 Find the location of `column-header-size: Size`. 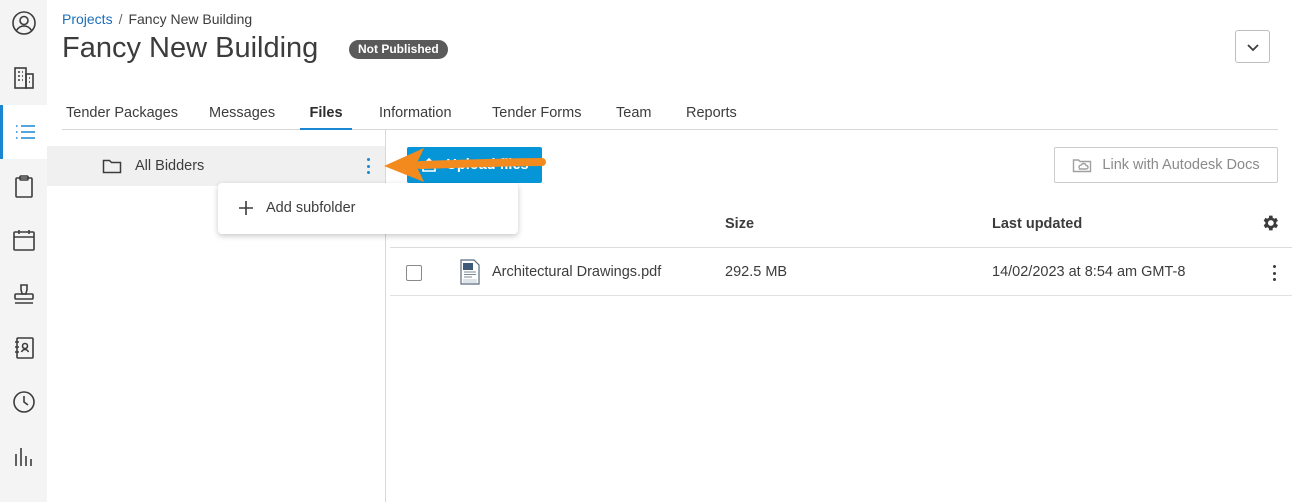

column-header-size: Size is located at coordinates (739, 224).